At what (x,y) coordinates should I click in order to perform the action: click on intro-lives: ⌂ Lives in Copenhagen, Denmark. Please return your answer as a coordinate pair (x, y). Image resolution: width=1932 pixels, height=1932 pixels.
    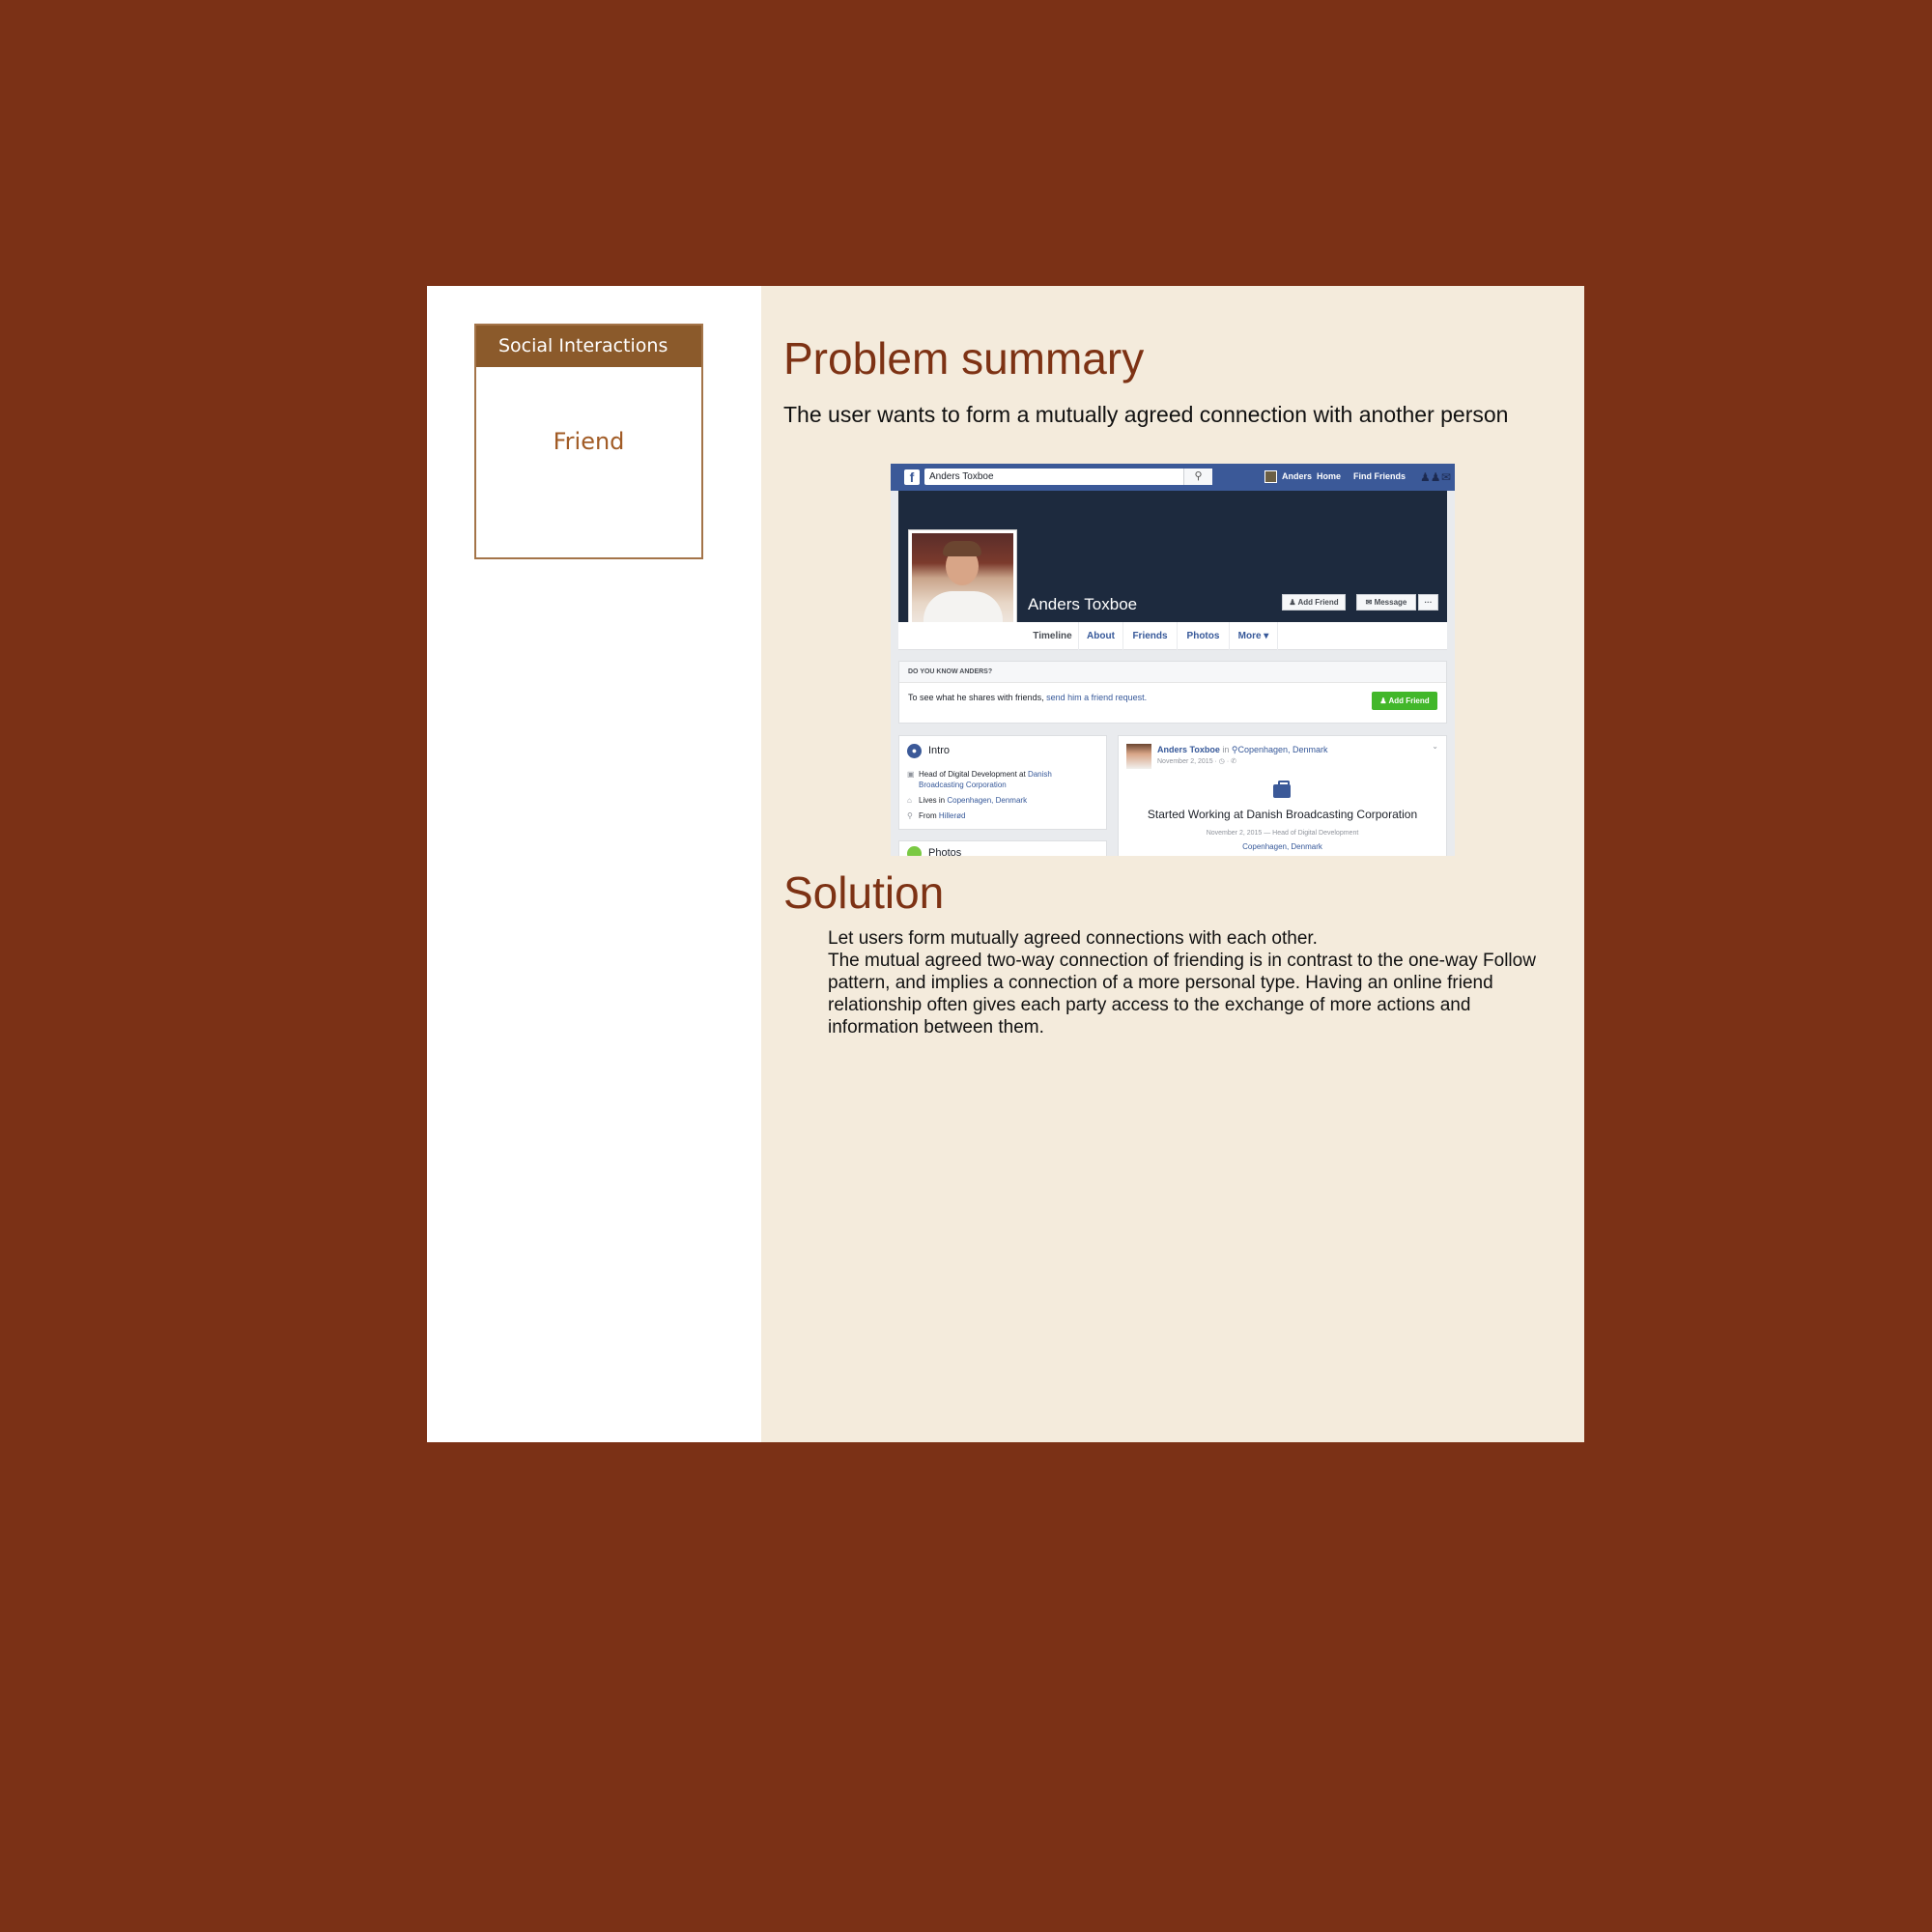
    Looking at the image, I should click on (967, 800).